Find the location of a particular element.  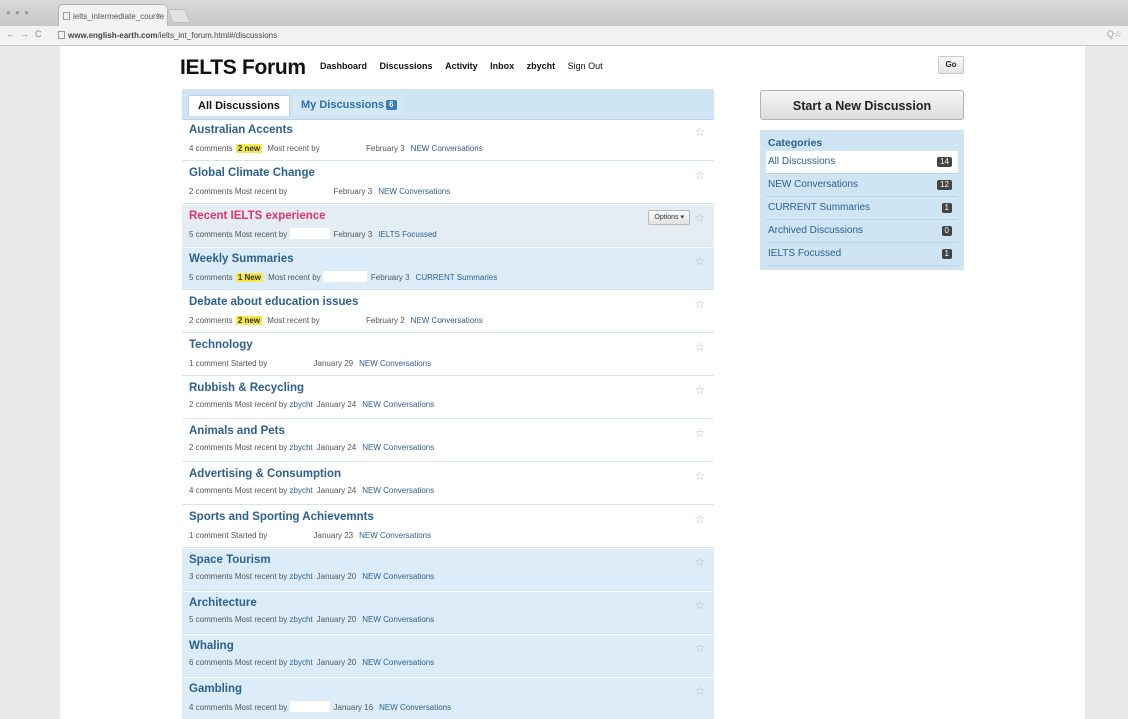

discussion-title: Animals and Pets is located at coordinates (237, 431).